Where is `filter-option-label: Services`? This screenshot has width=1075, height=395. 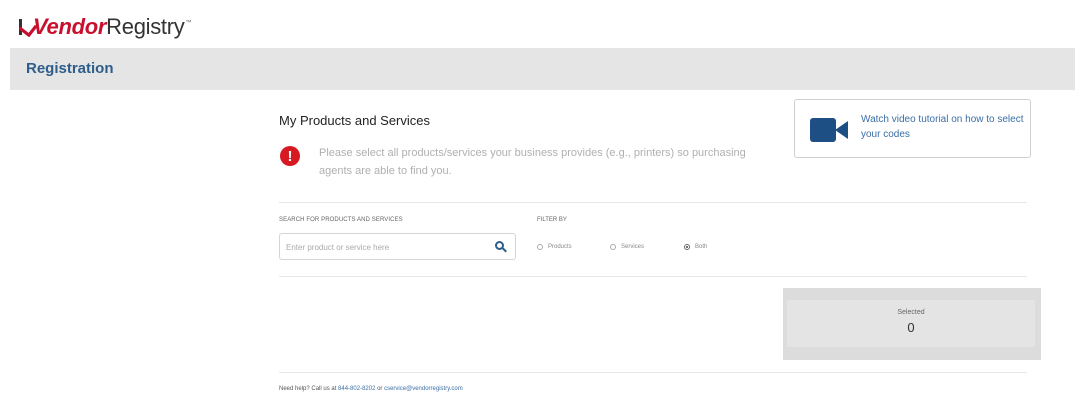
filter-option-label: Services is located at coordinates (633, 247).